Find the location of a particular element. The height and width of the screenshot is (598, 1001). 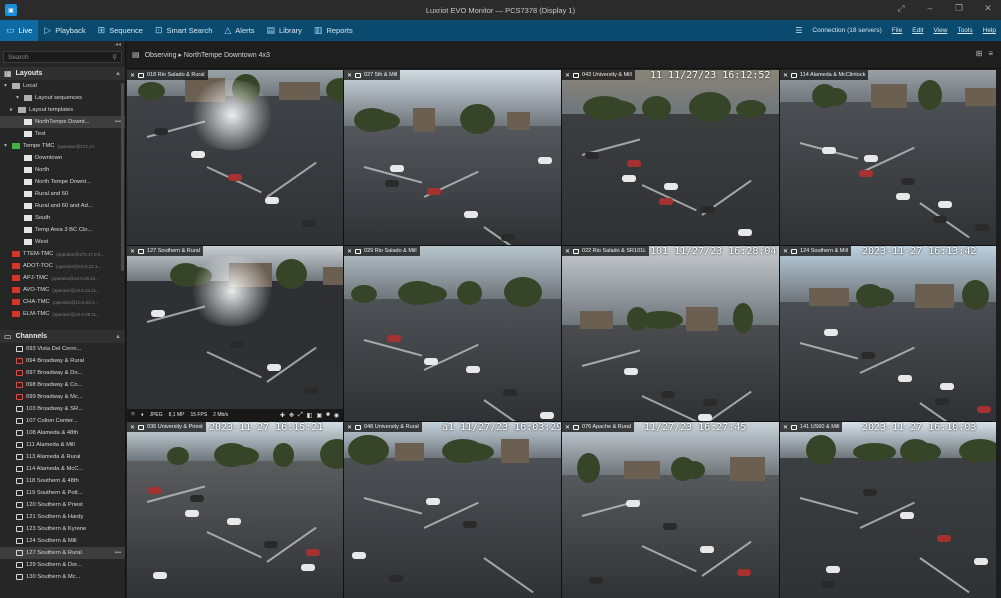

tab-reports: ▥ Reports is located at coordinates (333, 30).